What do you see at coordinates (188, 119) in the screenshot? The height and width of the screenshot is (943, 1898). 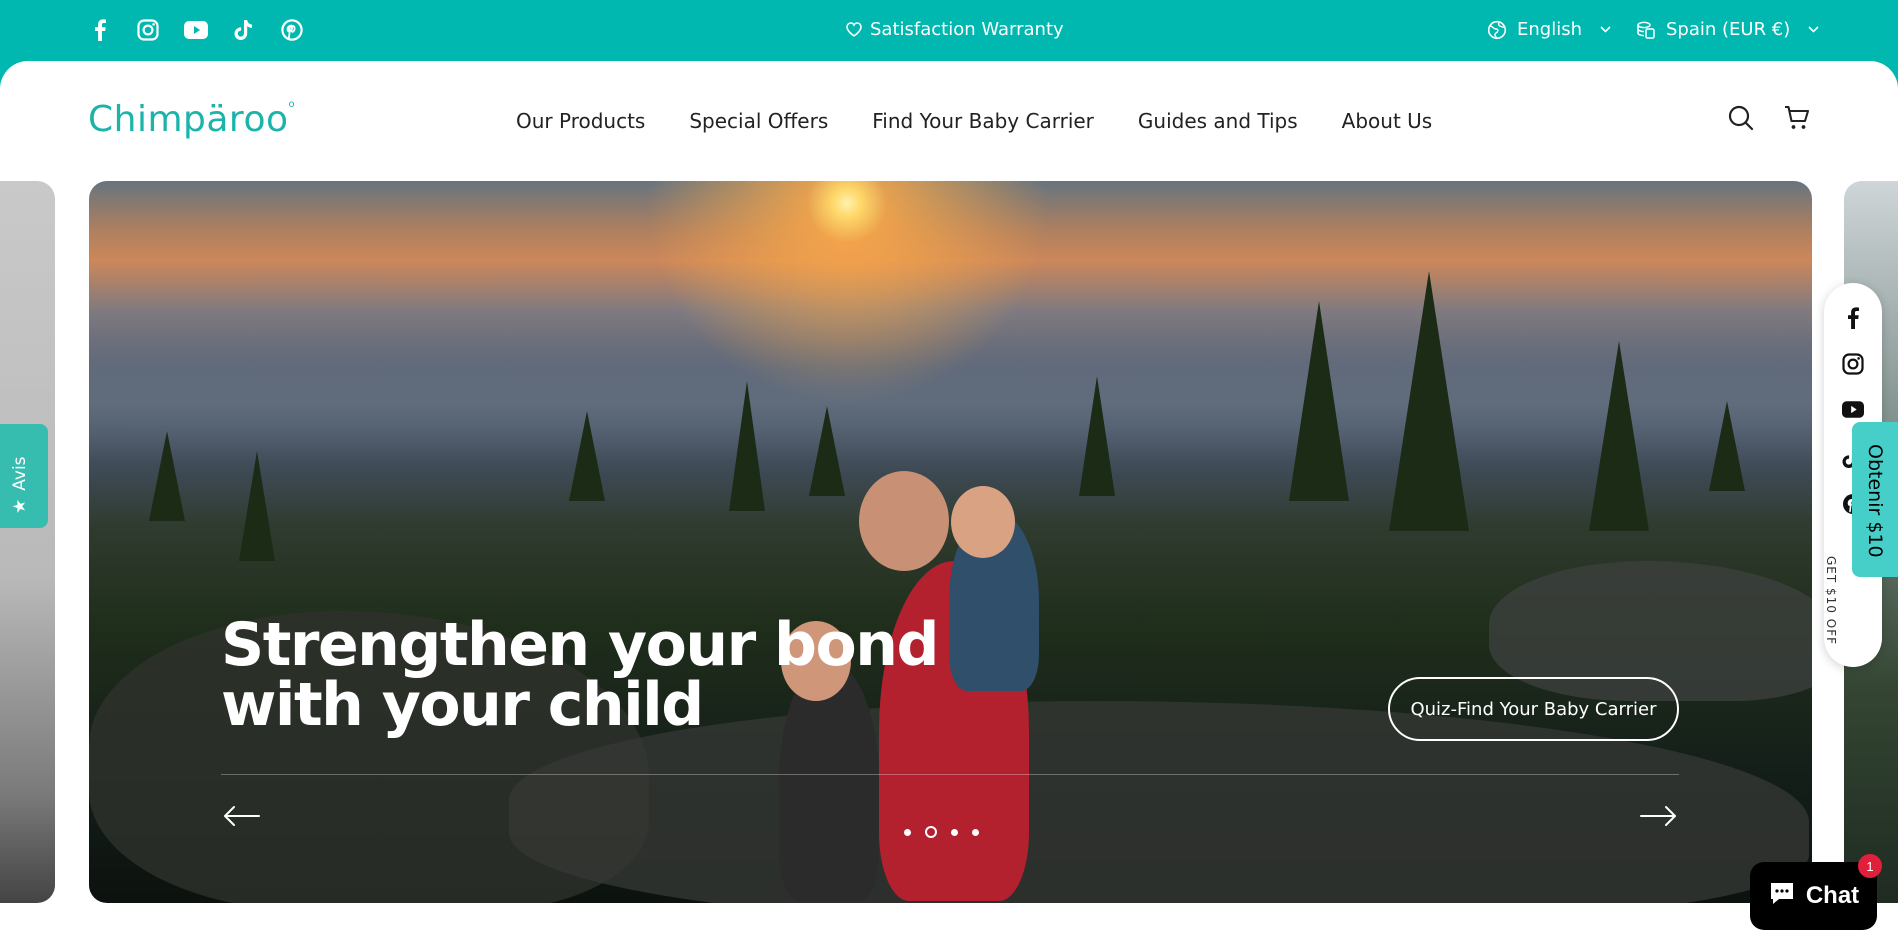 I see `logo-text: Chimpäroo` at bounding box center [188, 119].